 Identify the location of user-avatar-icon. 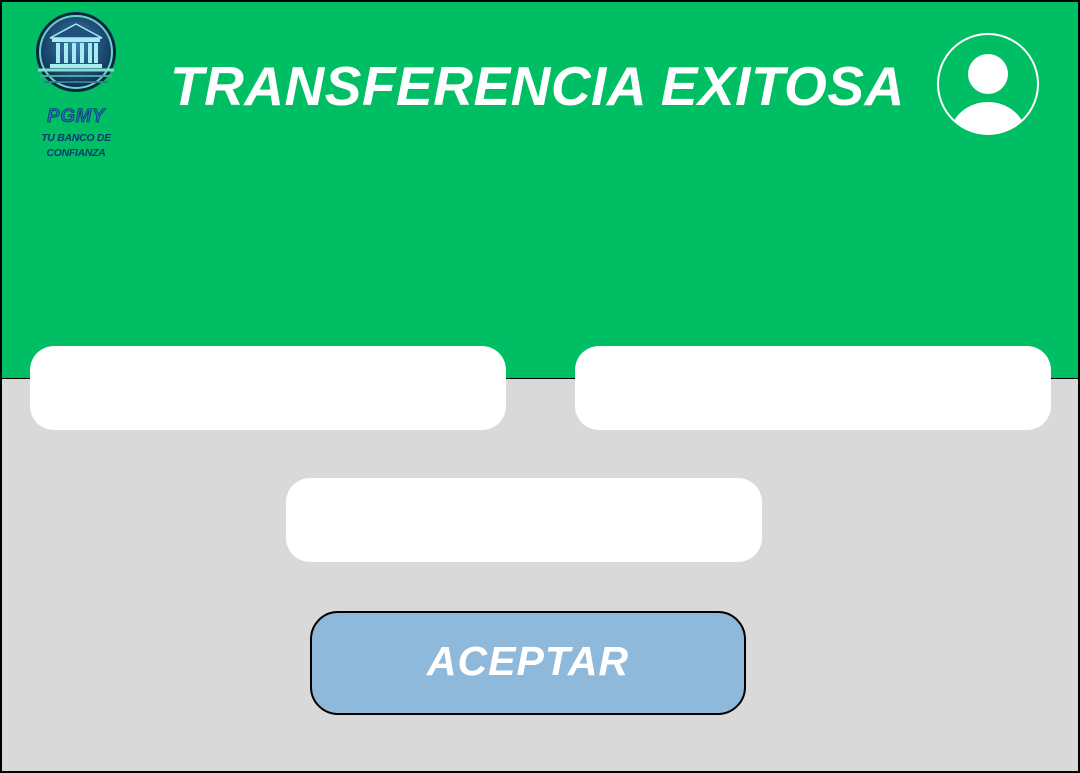
(988, 87).